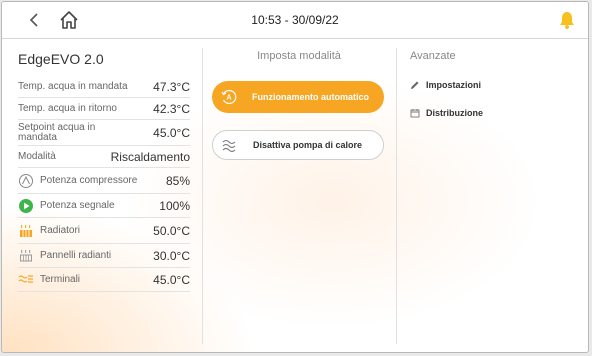  I want to click on distribution-link-label: Distribuzione, so click(455, 113).